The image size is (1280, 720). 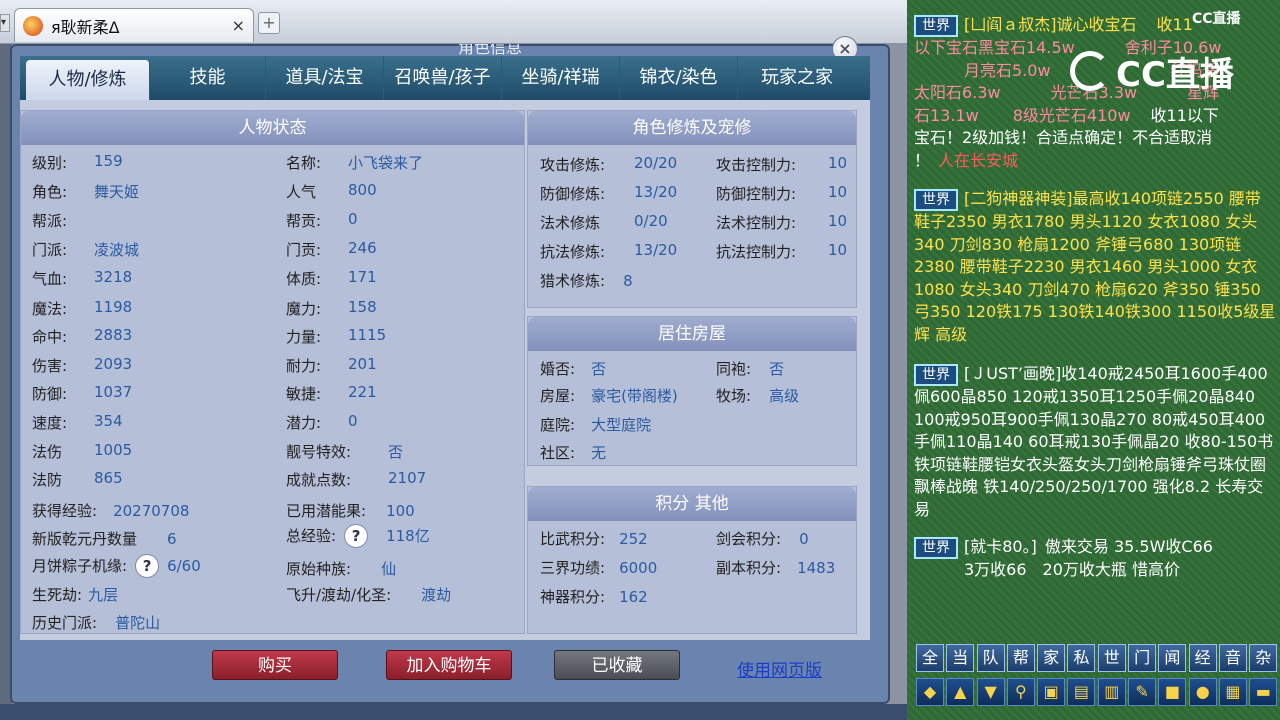 What do you see at coordinates (1000, 546) in the screenshot?
I see `sender-name: [就卡80。]` at bounding box center [1000, 546].